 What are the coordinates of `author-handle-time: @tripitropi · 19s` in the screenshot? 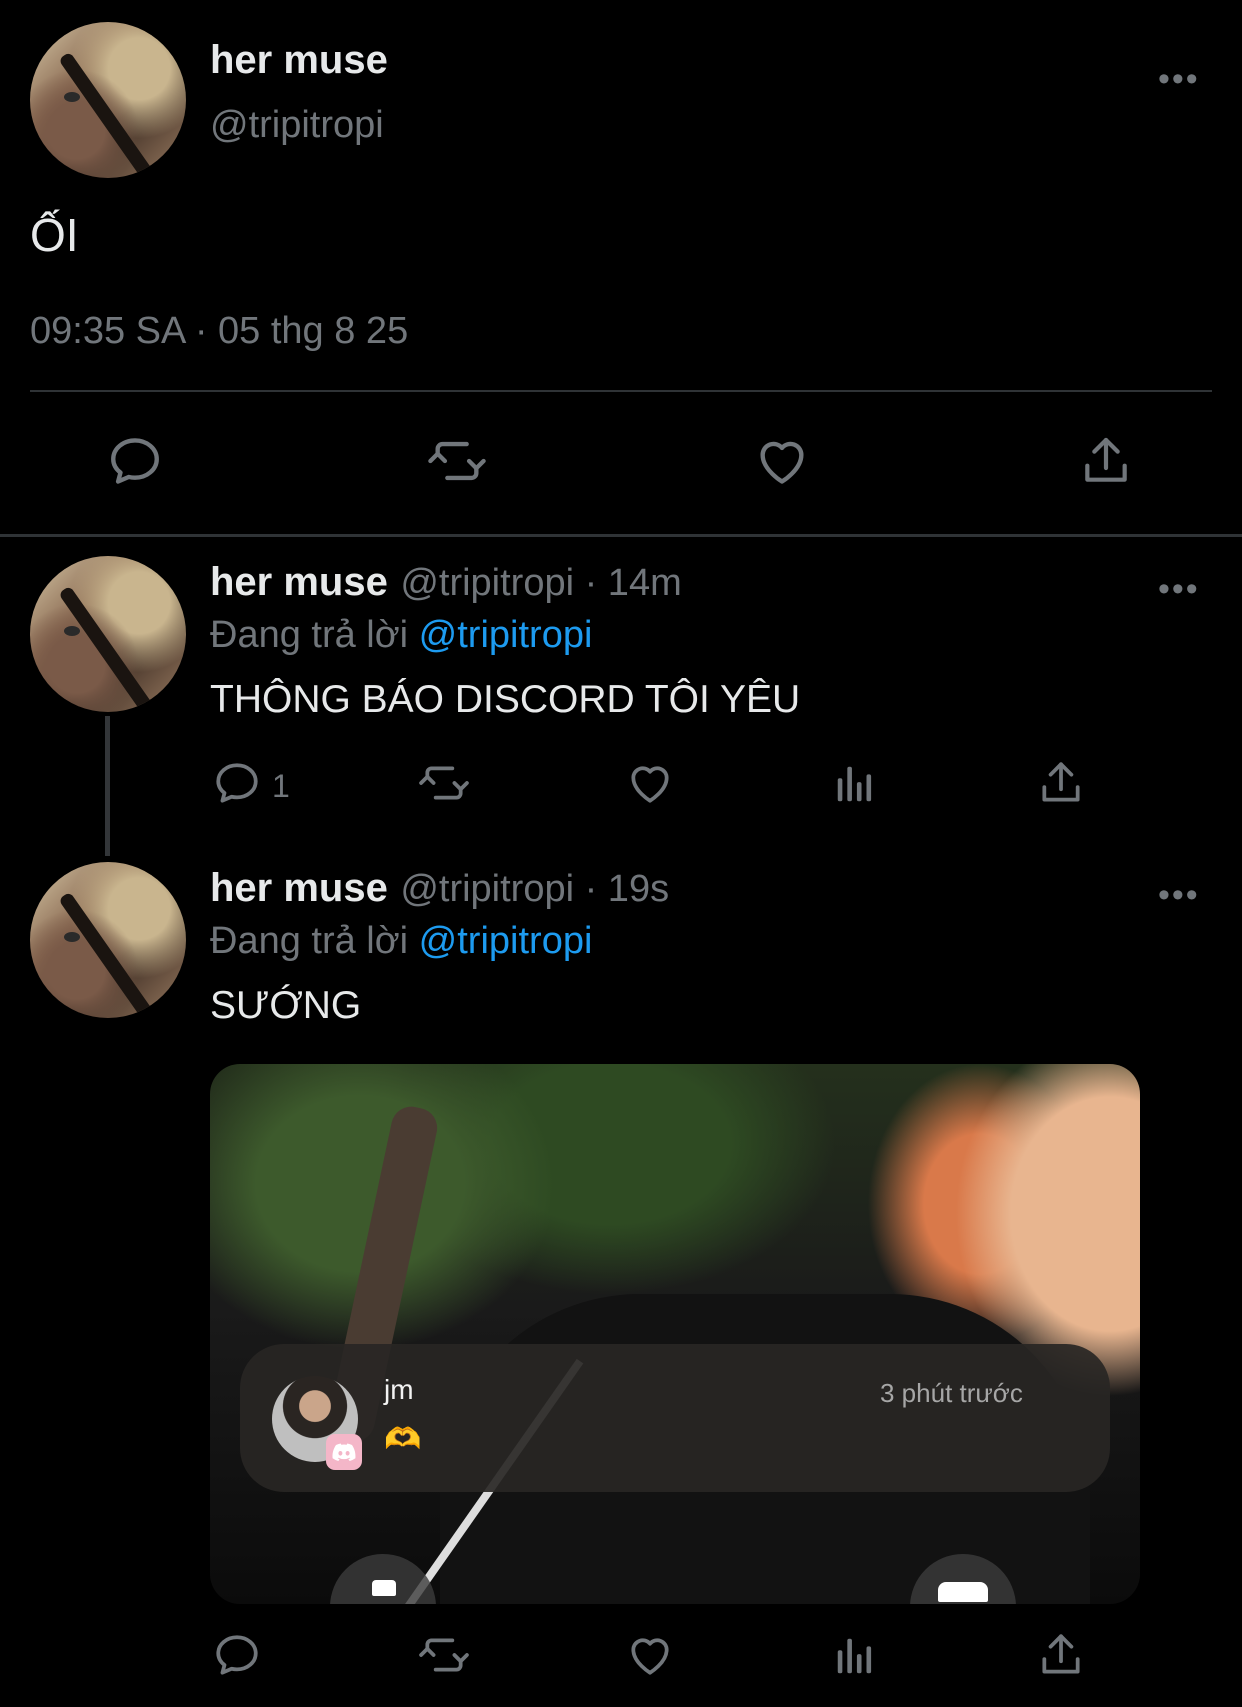 It's located at (534, 889).